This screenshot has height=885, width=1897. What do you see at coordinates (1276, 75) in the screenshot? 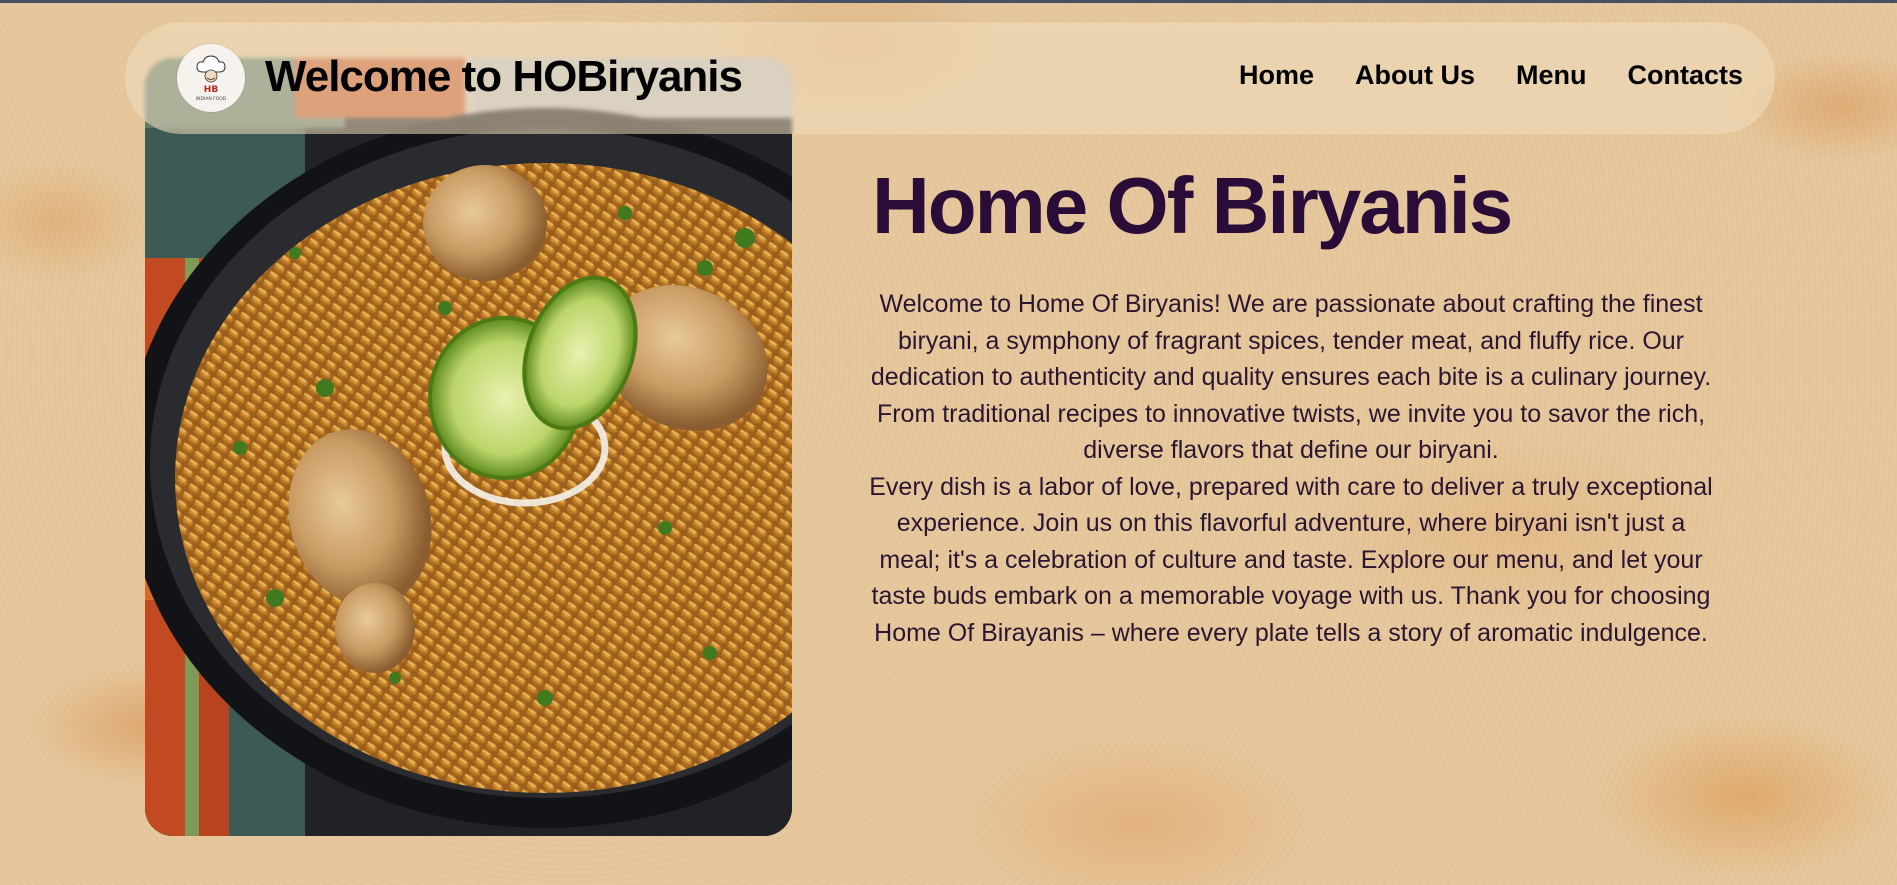
I see `nav-home: Home` at bounding box center [1276, 75].